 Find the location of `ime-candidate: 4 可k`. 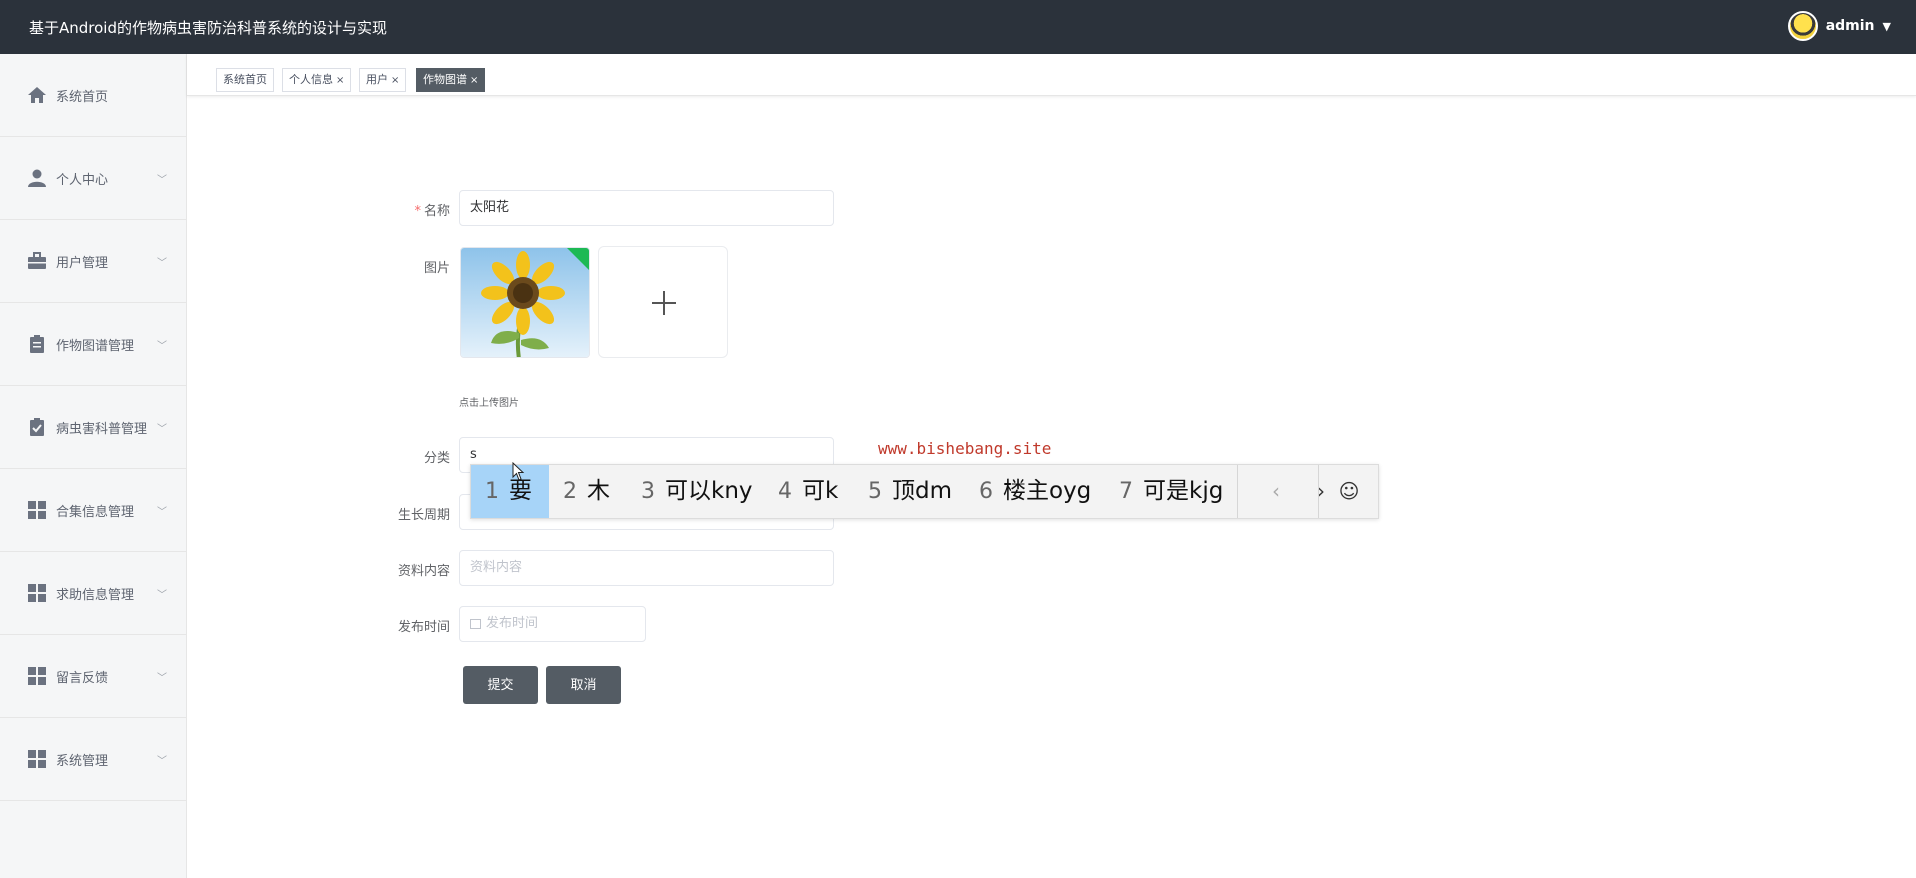

ime-candidate: 4 可k is located at coordinates (808, 491).